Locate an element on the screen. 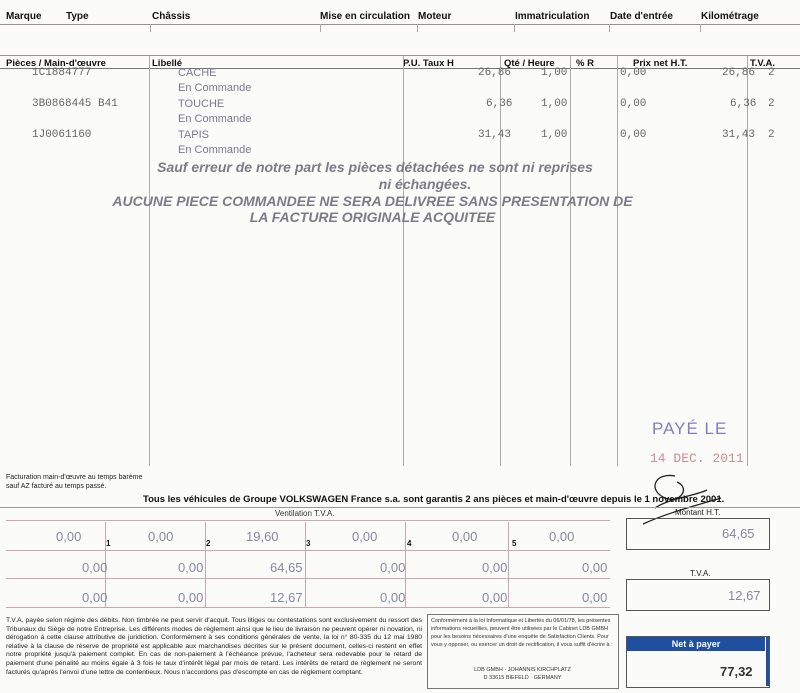 The height and width of the screenshot is (693, 800). line-ref: 3B0868445 B41 is located at coordinates (75, 104).